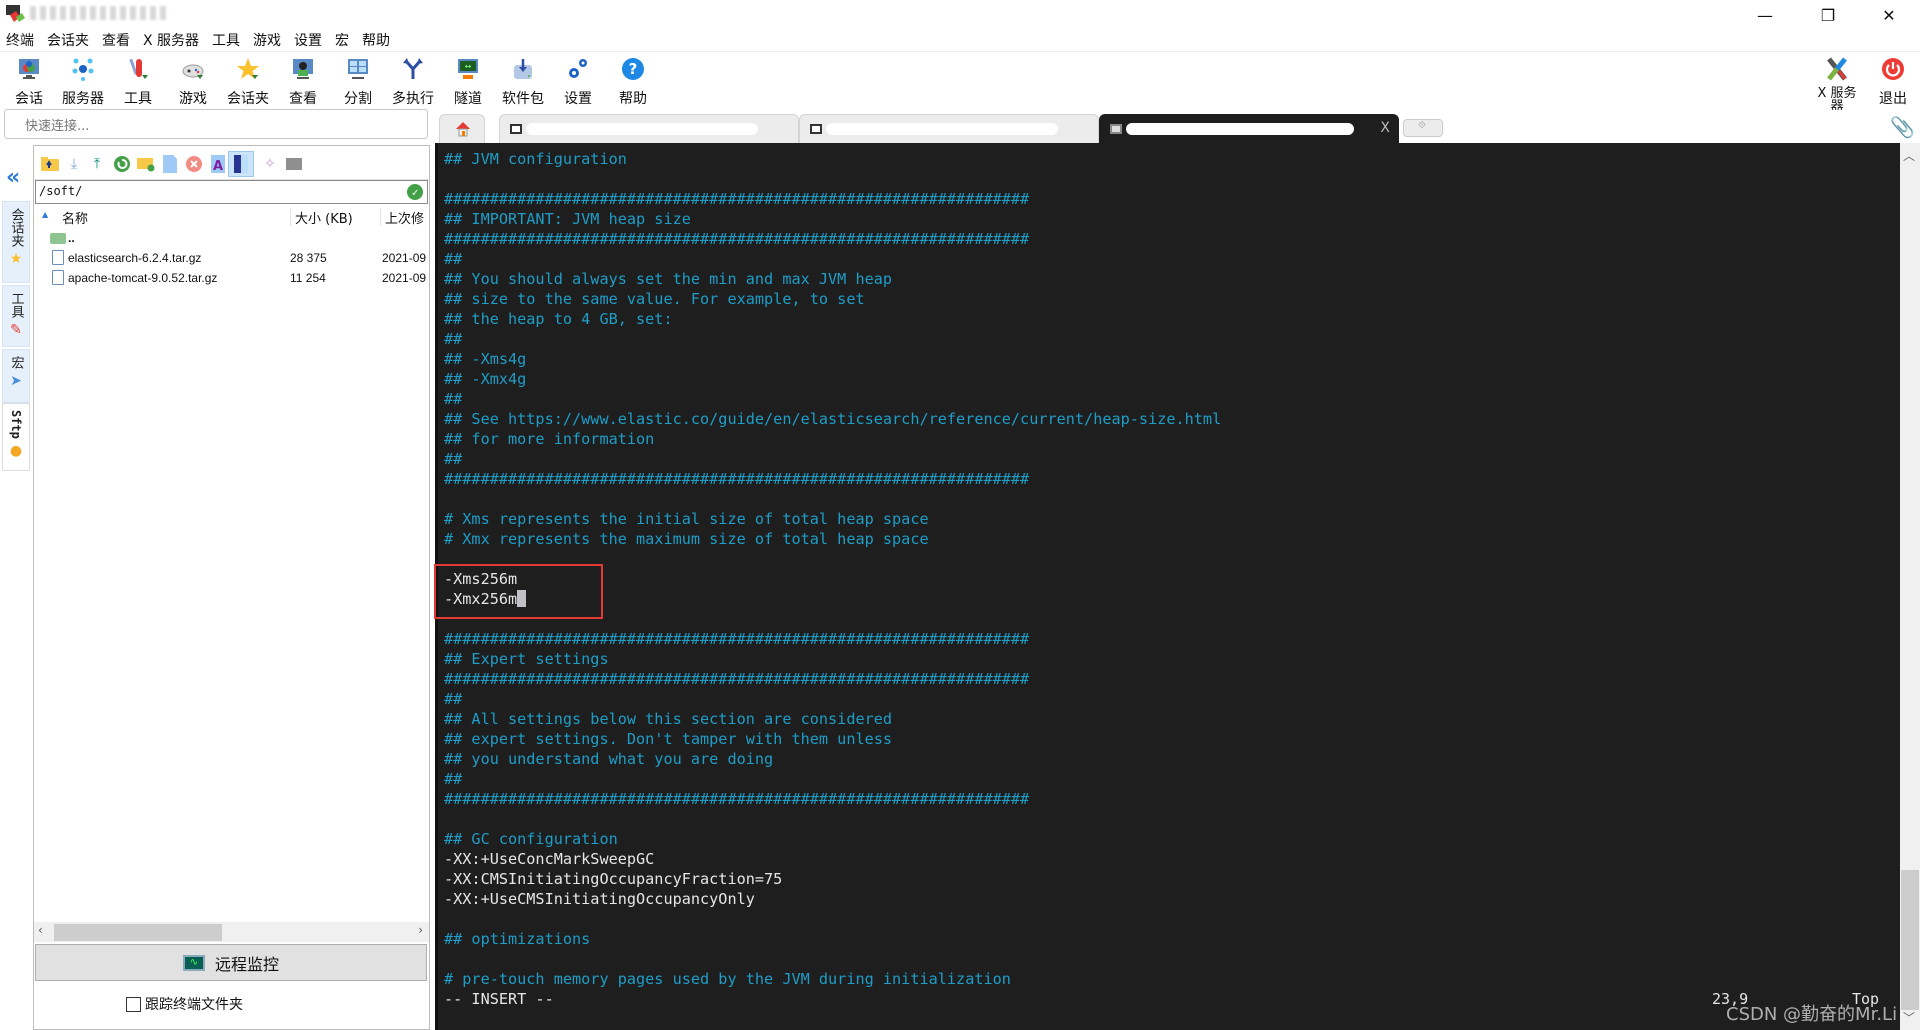 This screenshot has height=1030, width=1920. I want to click on file-row-parent: .., so click(231, 238).